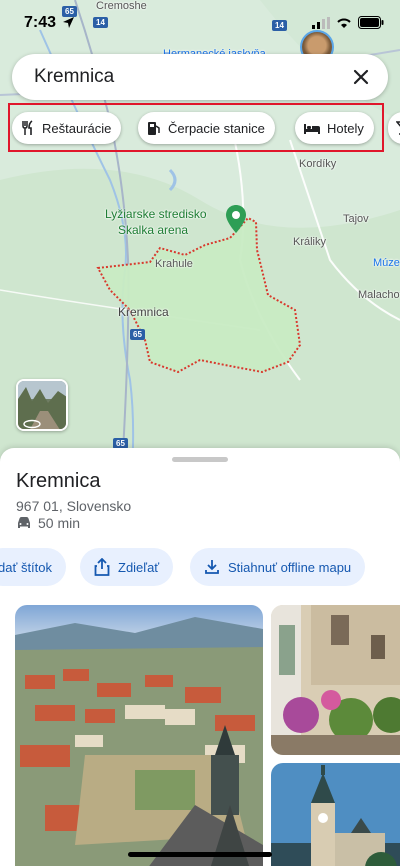 The image size is (400, 866). What do you see at coordinates (68, 22) in the screenshot?
I see `location-arrow-icon` at bounding box center [68, 22].